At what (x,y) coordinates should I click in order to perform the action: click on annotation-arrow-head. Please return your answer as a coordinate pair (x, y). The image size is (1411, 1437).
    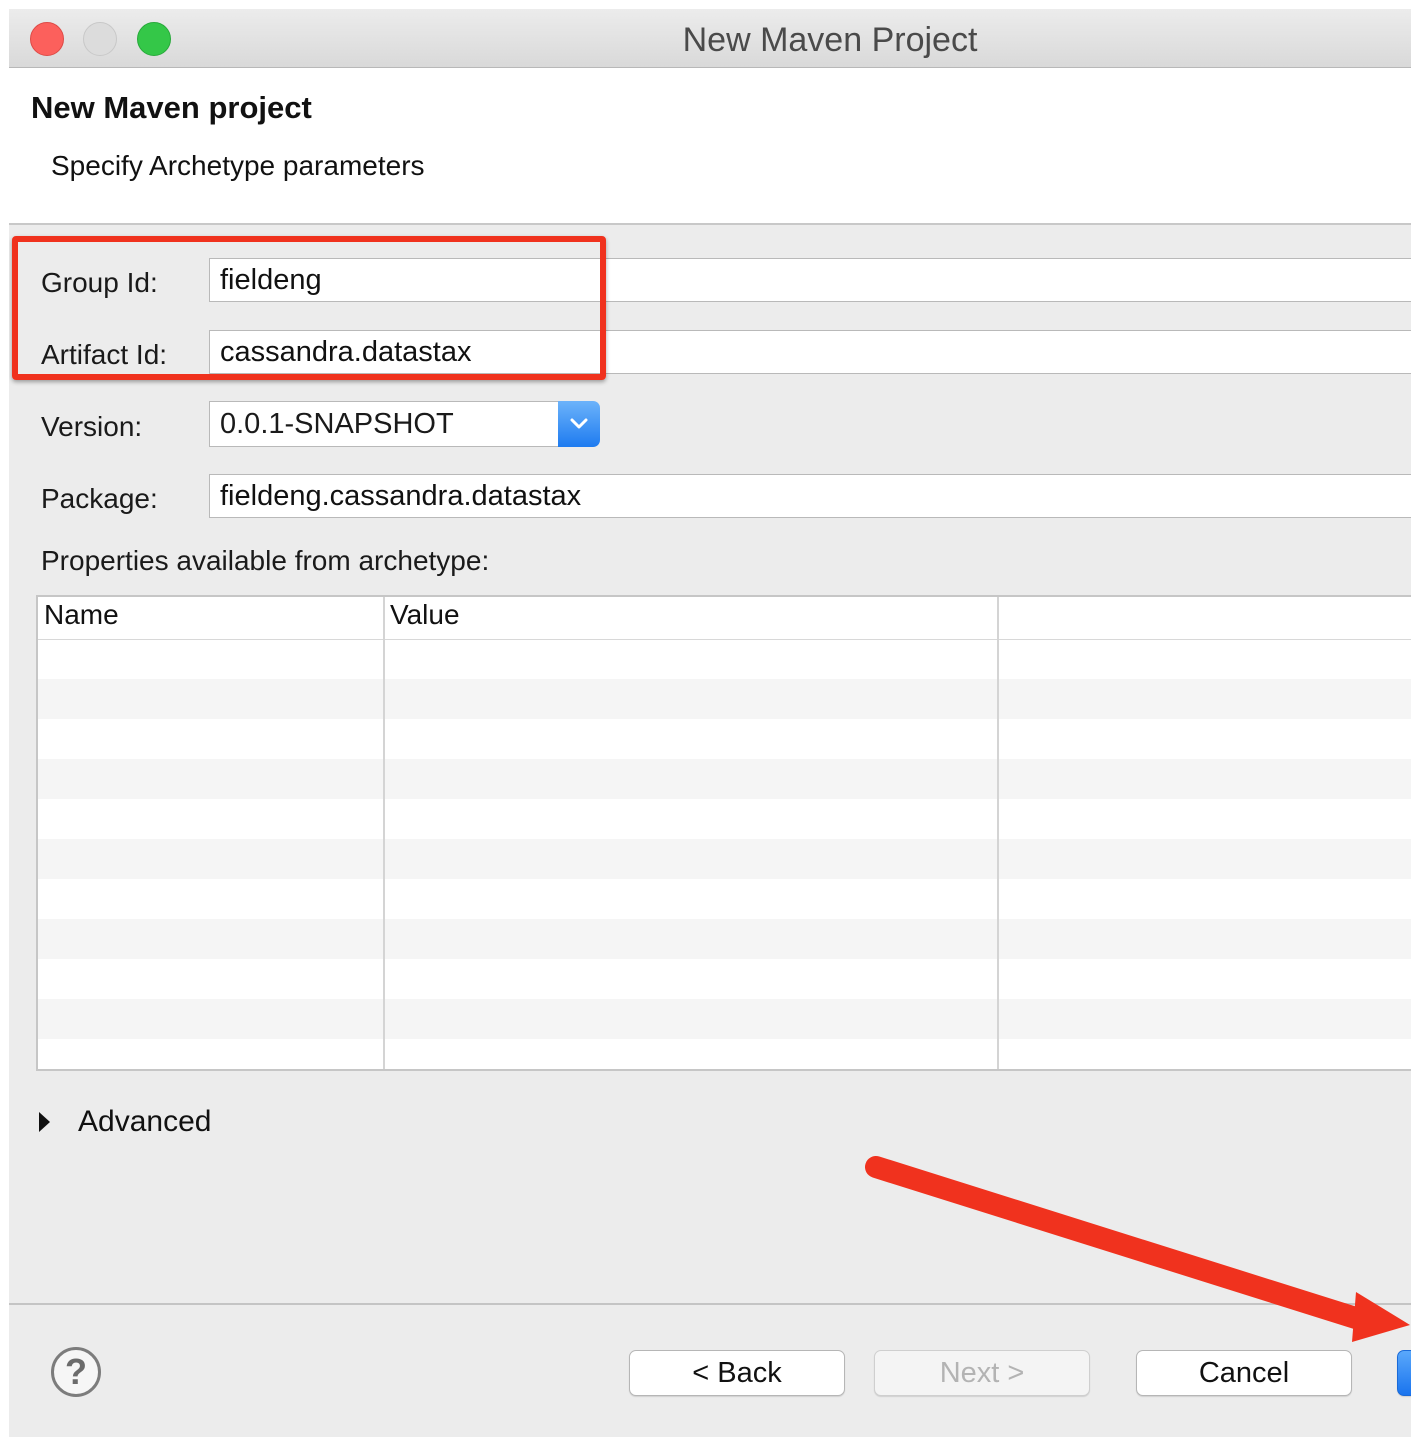
    Looking at the image, I should click on (1381, 1317).